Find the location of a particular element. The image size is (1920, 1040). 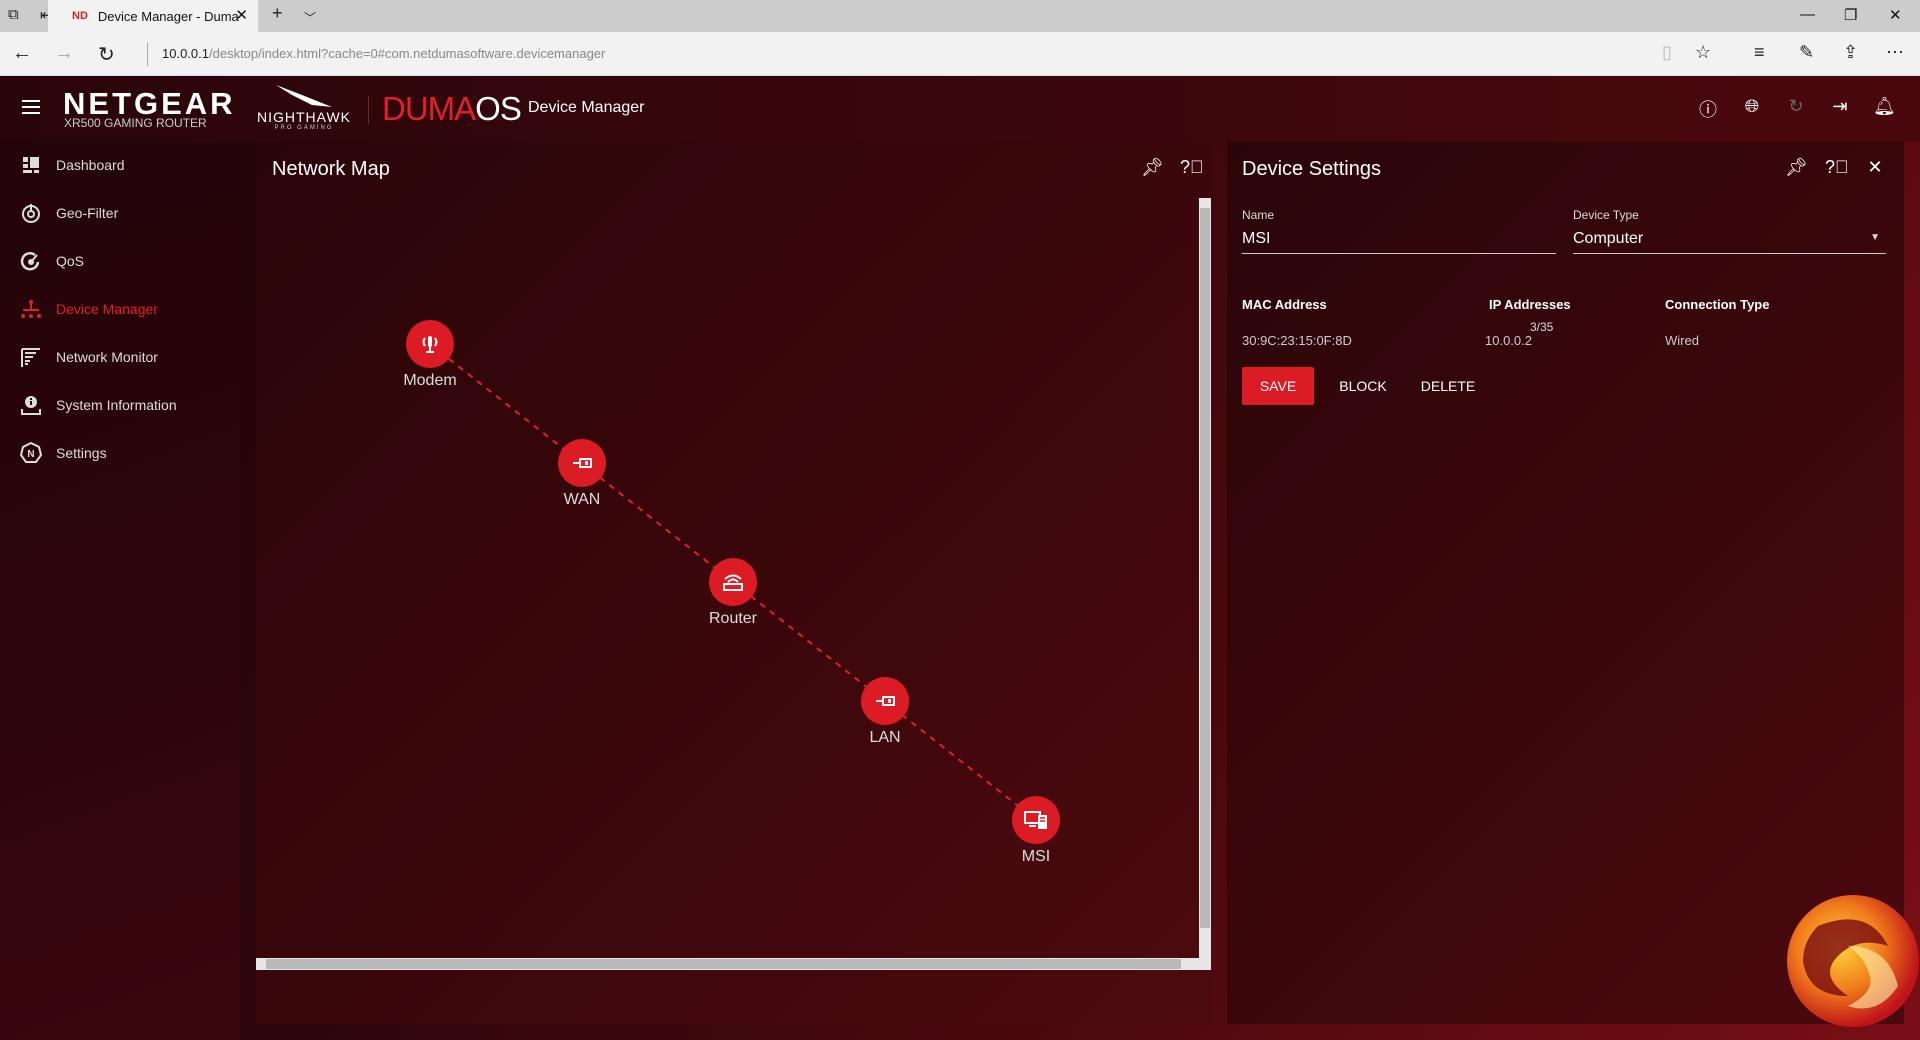

qos-icon is located at coordinates (30, 261).